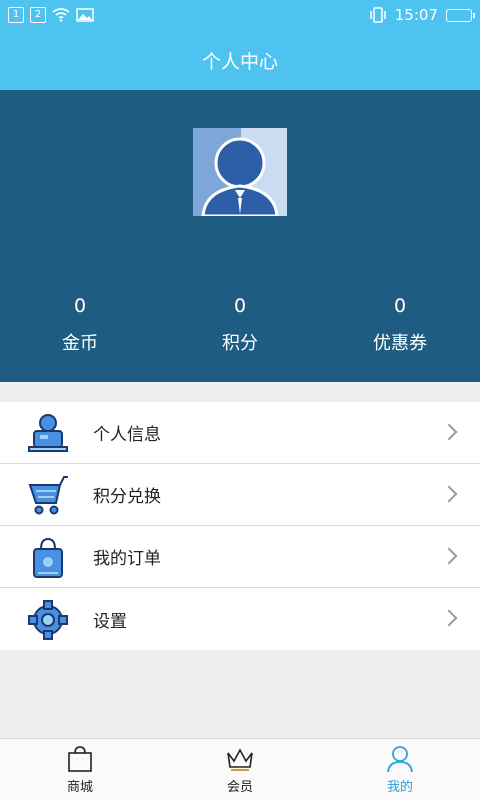 The width and height of the screenshot is (480, 800). I want to click on stat-label: 优惠券, so click(400, 343).